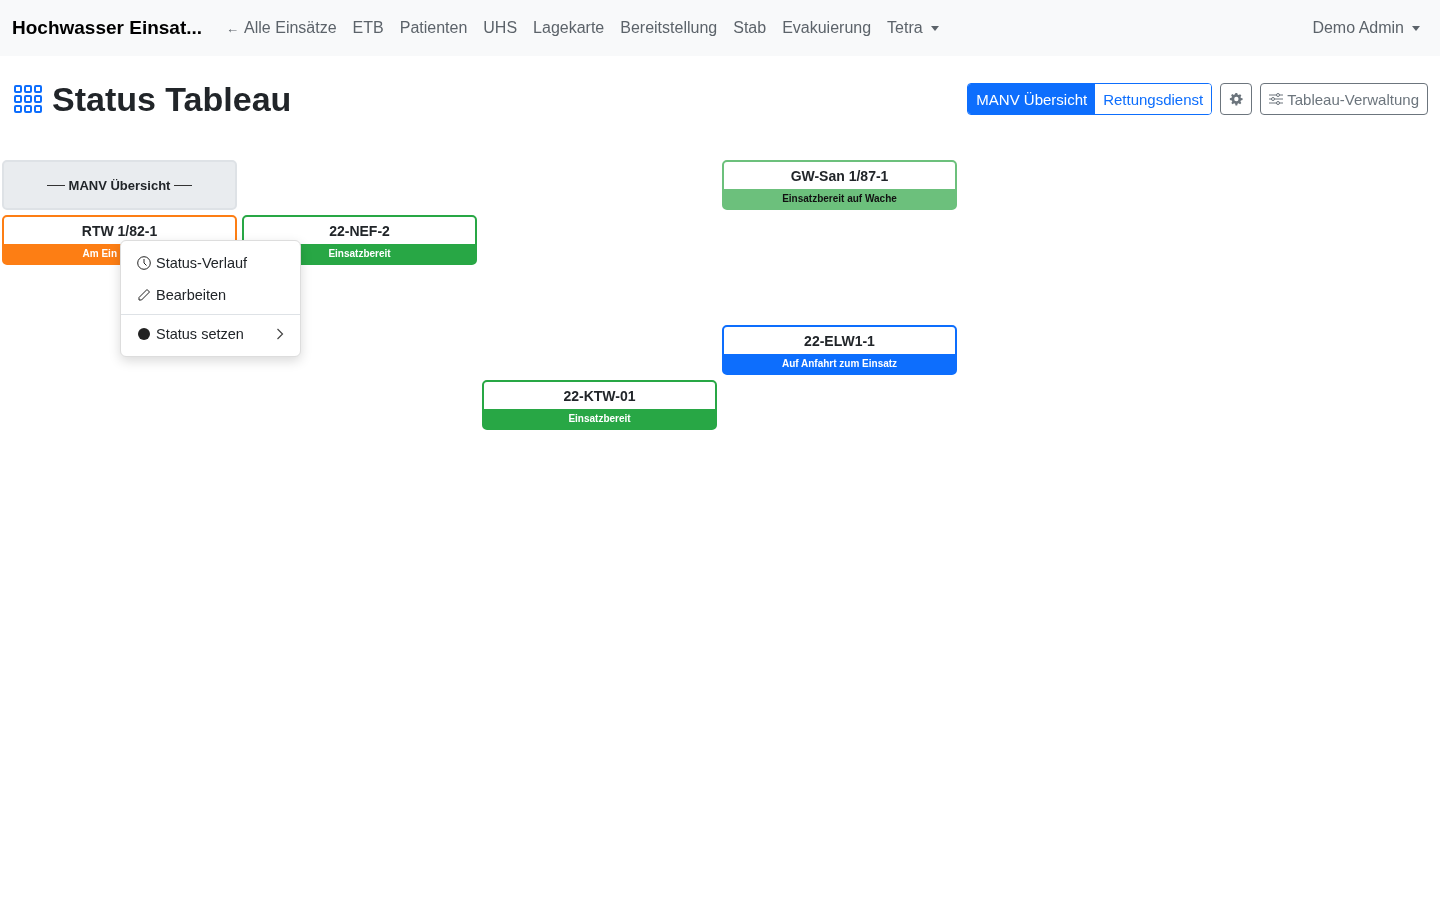 The height and width of the screenshot is (900, 1440). Describe the element at coordinates (172, 99) in the screenshot. I see `page-title: Status Tableau` at that location.